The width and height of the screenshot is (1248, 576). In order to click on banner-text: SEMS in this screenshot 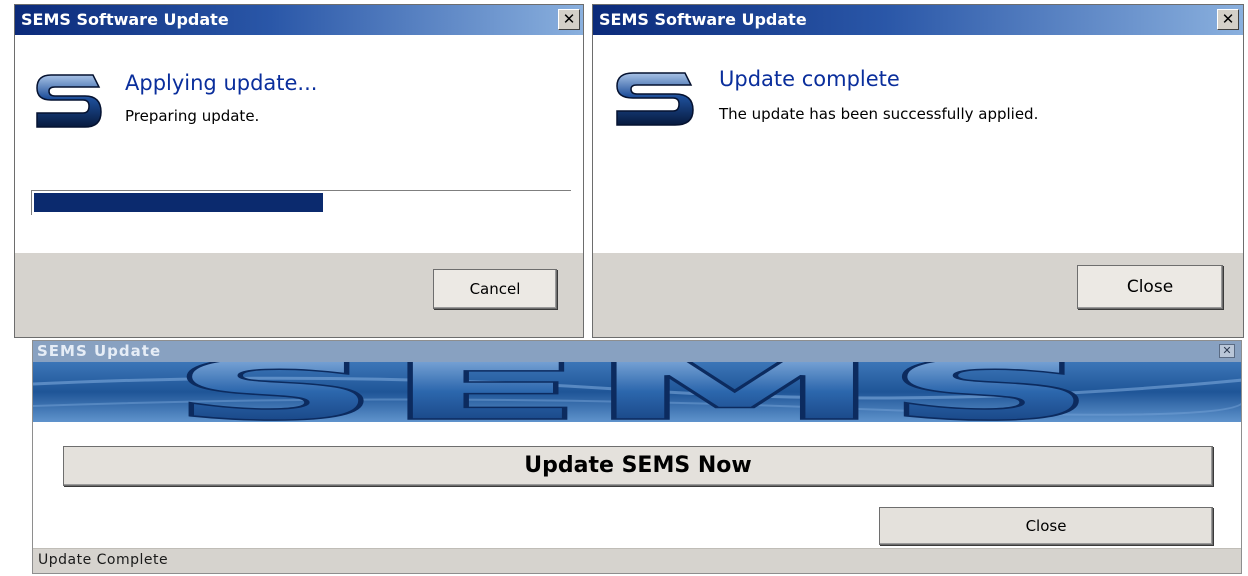, I will do `click(633, 392)`.